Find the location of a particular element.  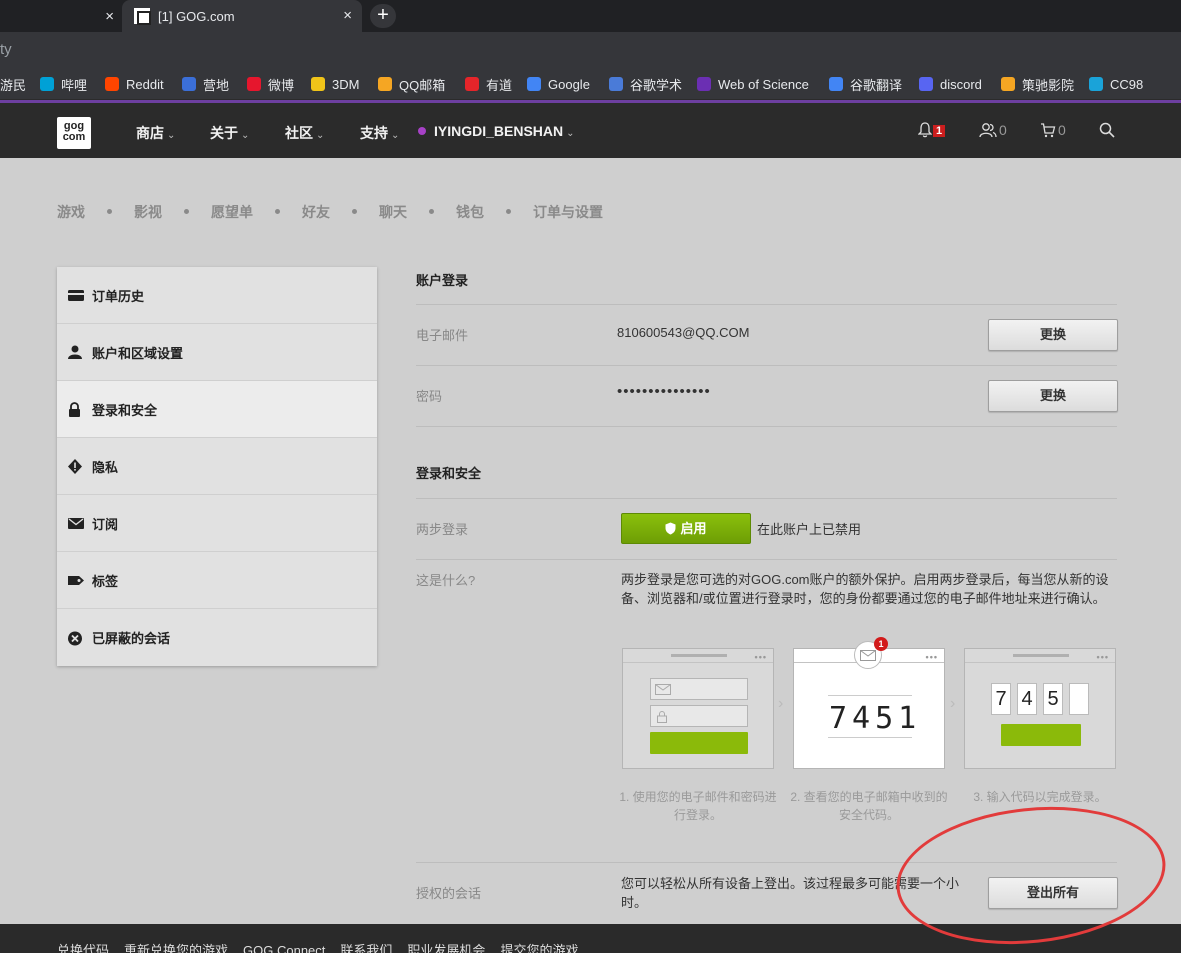

enable-button-label: 启用 is located at coordinates (693, 528).